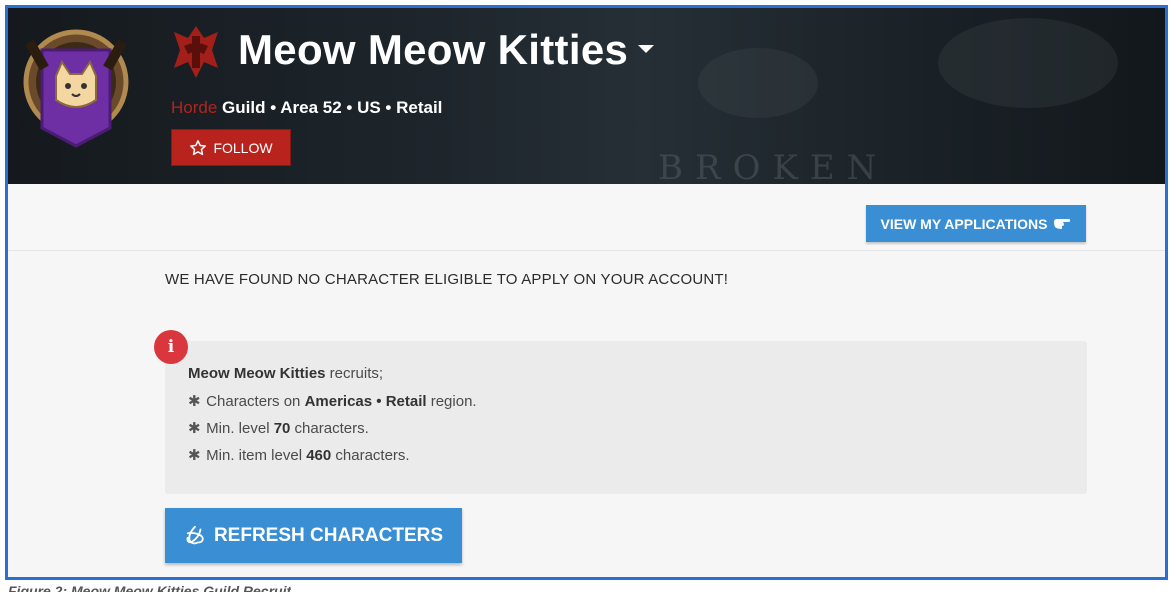 The width and height of the screenshot is (1176, 592). What do you see at coordinates (370, 455) in the screenshot?
I see `item-level-suffix: characters.` at bounding box center [370, 455].